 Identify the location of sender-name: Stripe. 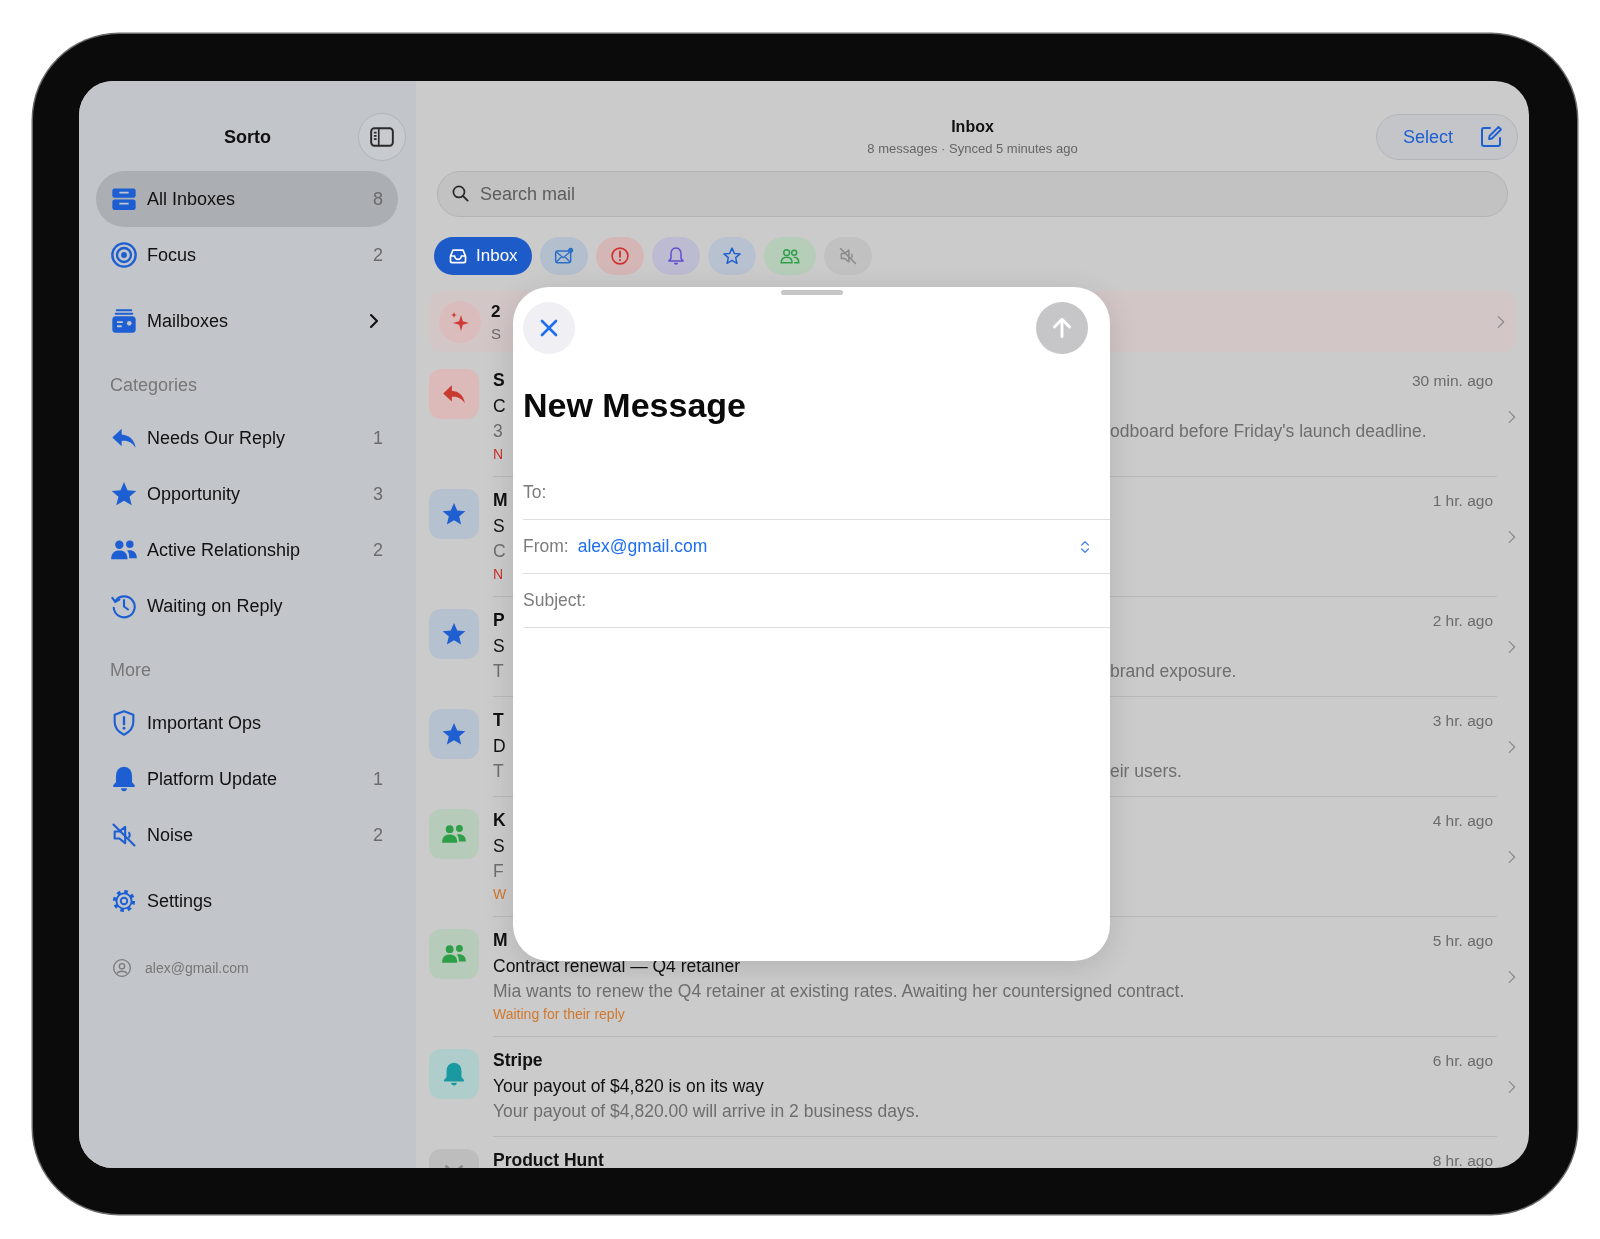
(518, 1060).